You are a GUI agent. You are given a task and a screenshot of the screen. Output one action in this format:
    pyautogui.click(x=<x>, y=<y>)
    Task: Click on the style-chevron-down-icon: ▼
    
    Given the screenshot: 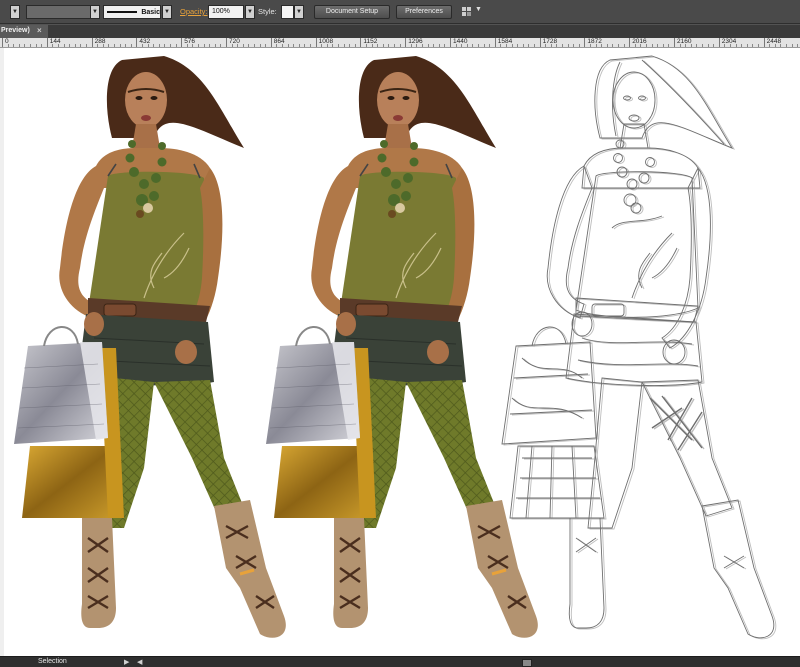 What is the action you would take?
    pyautogui.click(x=299, y=12)
    